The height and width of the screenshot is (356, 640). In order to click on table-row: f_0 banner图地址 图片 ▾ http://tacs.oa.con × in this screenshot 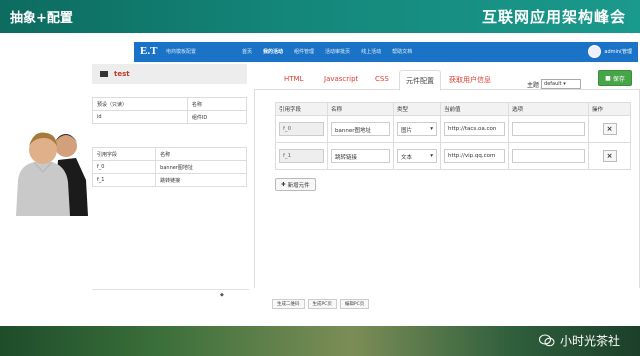, I will do `click(453, 129)`.